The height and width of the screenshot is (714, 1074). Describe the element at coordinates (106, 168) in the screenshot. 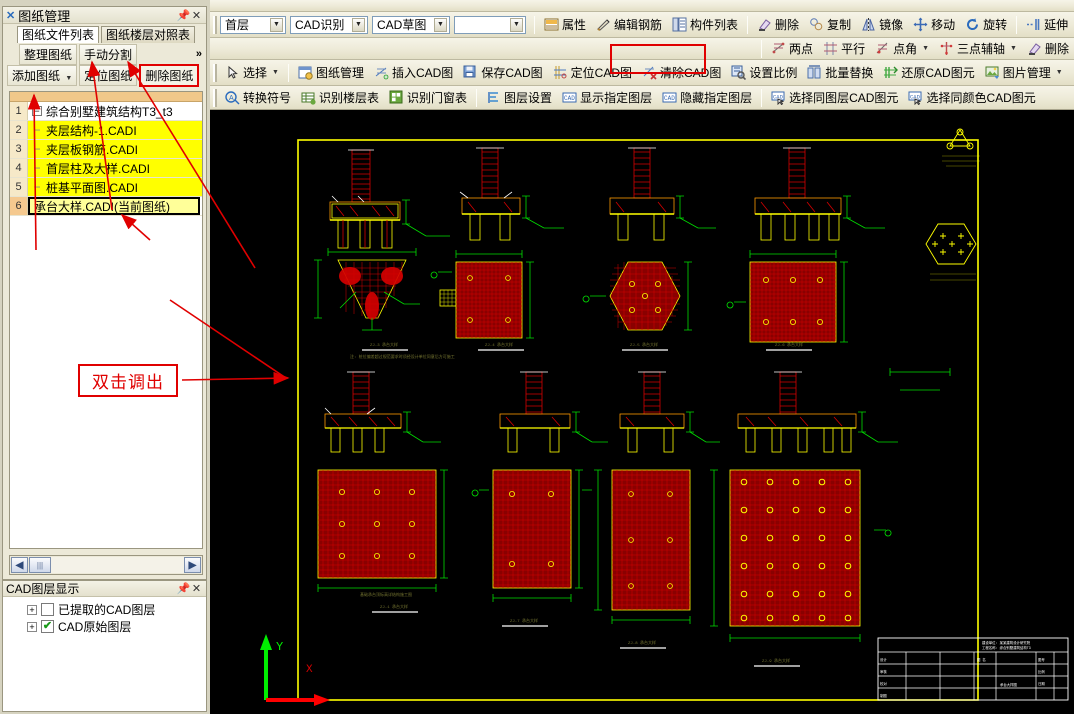

I see `table-row: 4 − 首层柱及大样.CADI` at that location.